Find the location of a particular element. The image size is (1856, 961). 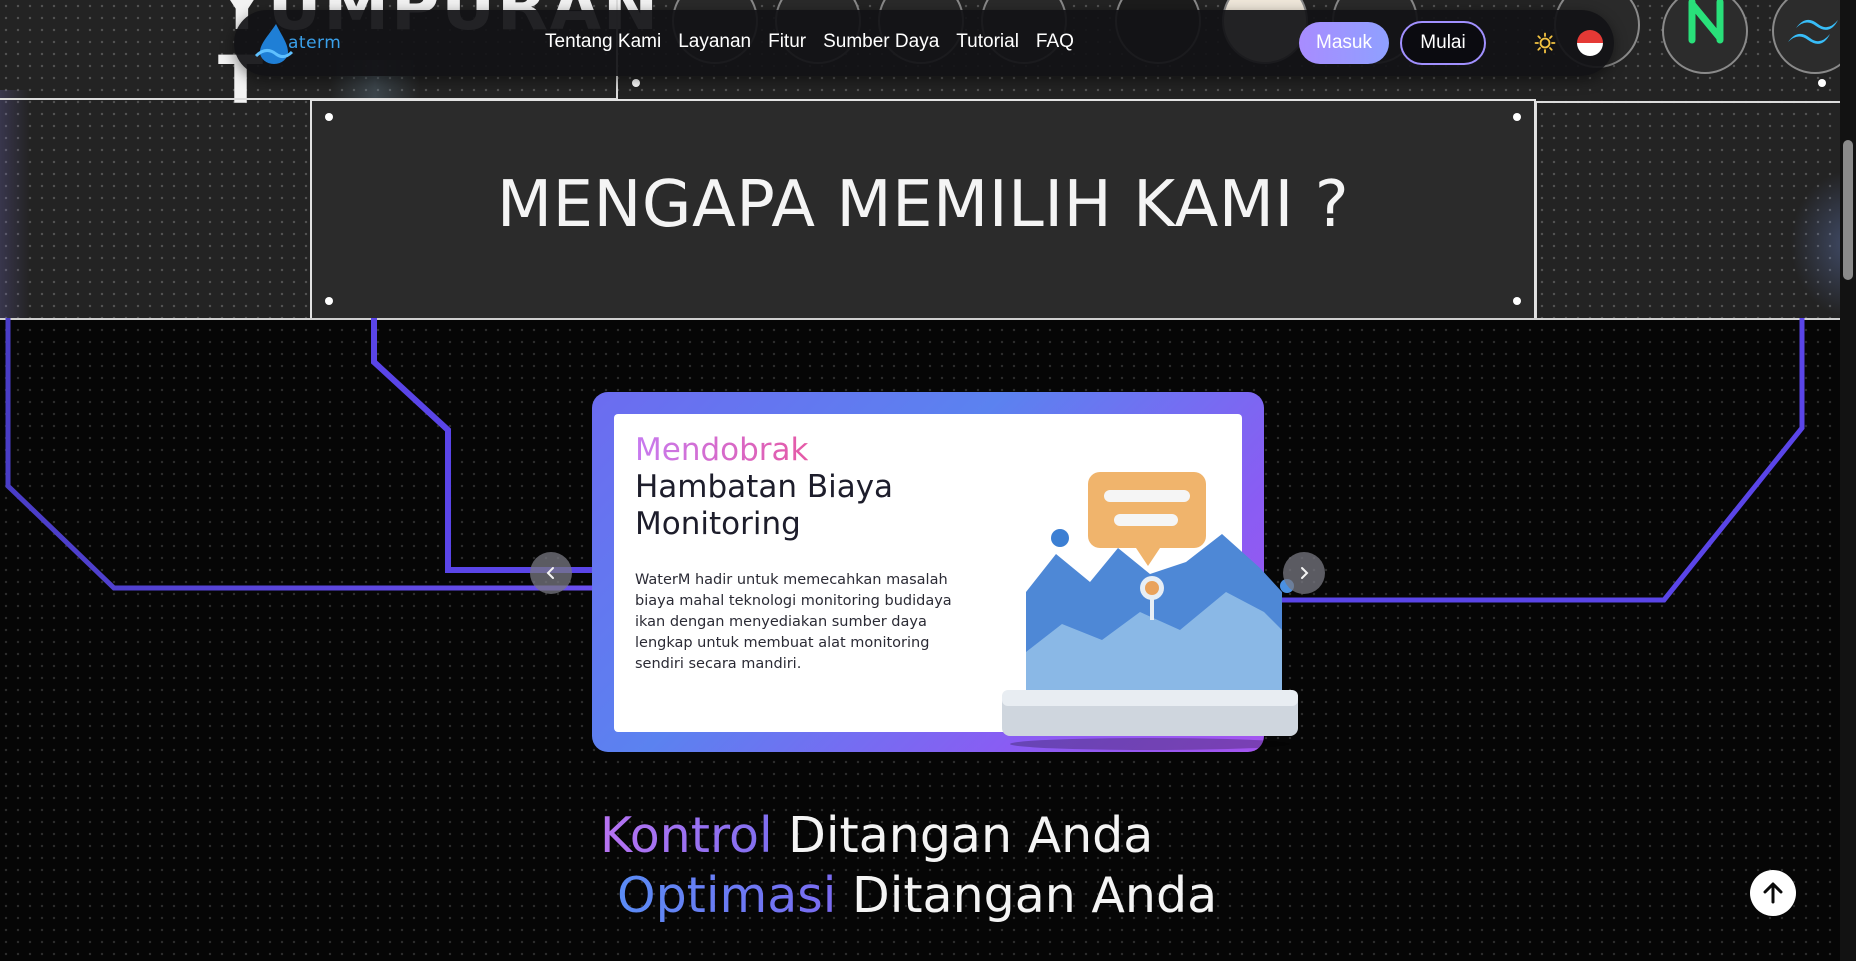

tagline-kontrol: Kontrol Ditangan Anda is located at coordinates (876, 835).